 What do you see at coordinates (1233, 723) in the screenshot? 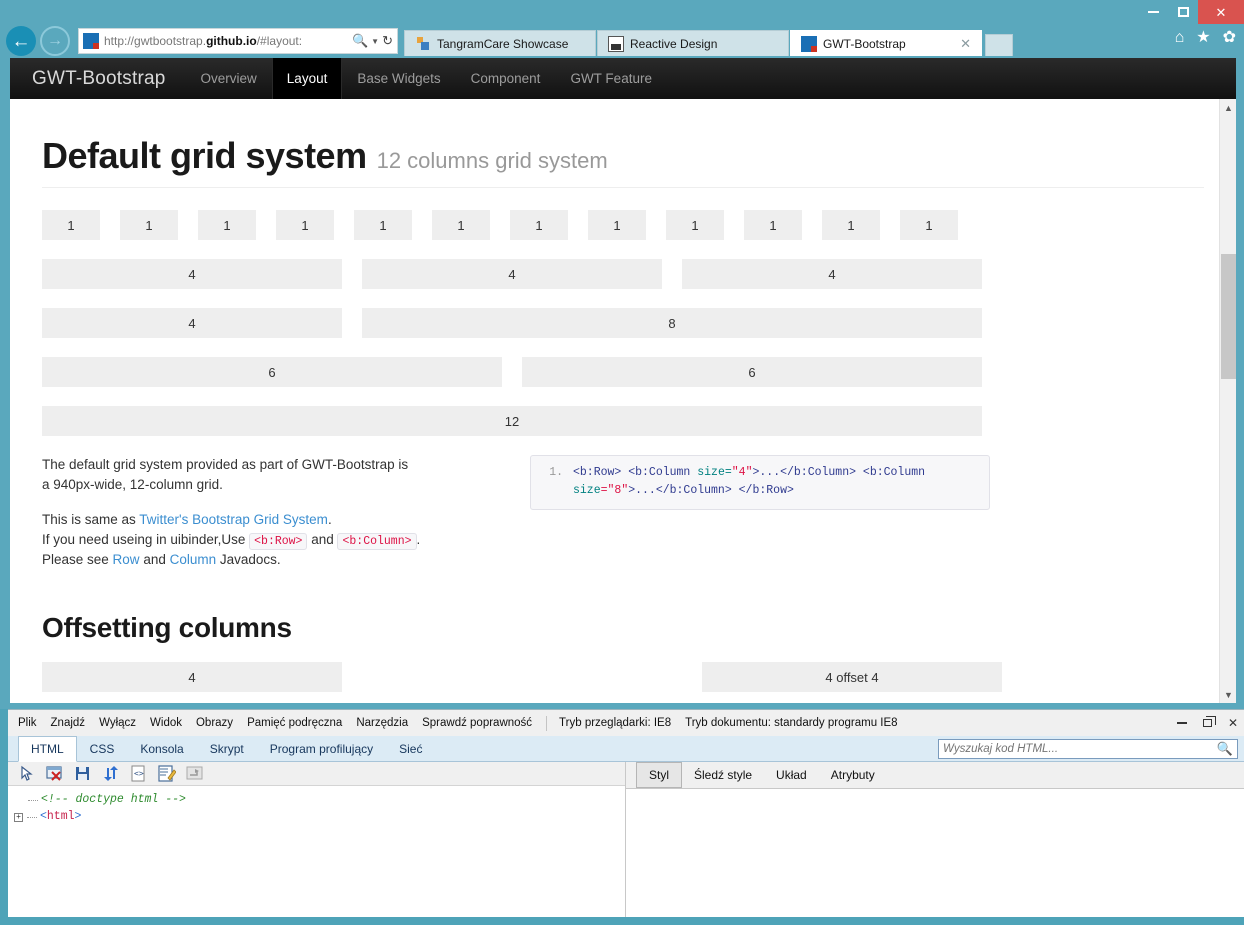
I see `devtools-close-button: ✕` at bounding box center [1233, 723].